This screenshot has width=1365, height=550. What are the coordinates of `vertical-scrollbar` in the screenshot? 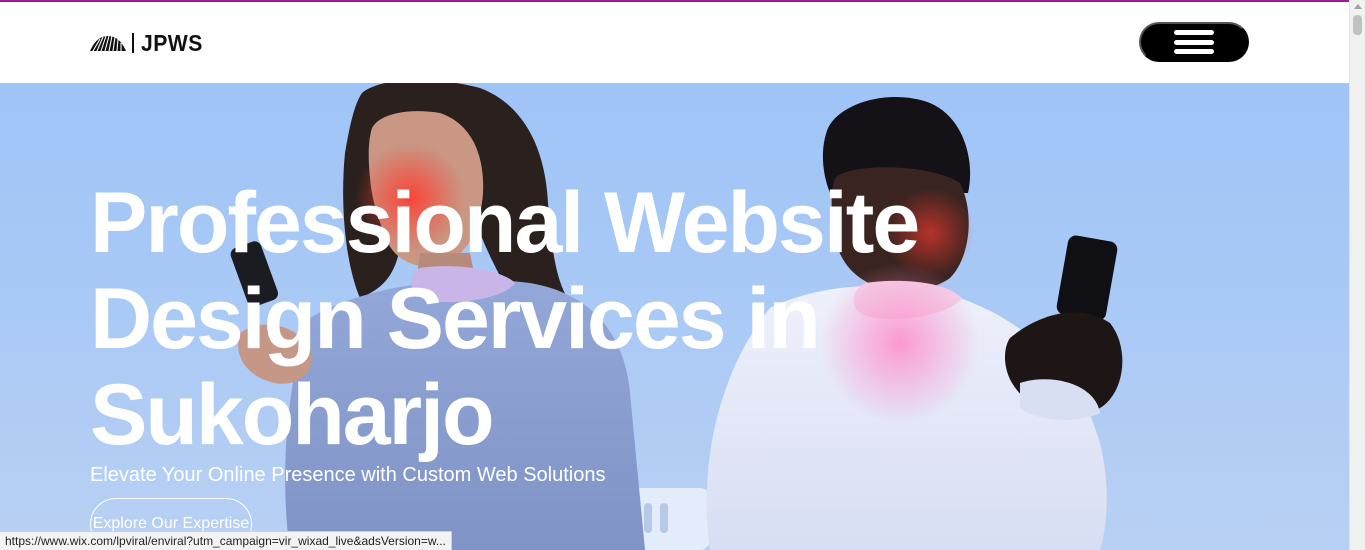 It's located at (1357, 275).